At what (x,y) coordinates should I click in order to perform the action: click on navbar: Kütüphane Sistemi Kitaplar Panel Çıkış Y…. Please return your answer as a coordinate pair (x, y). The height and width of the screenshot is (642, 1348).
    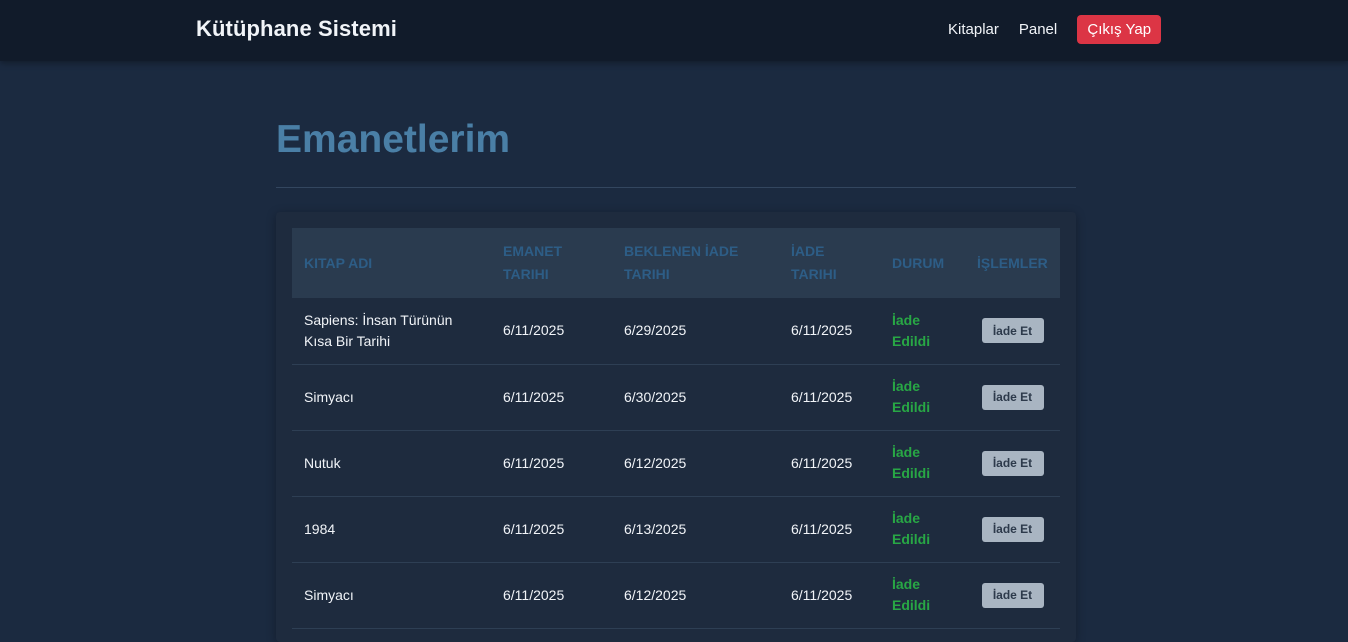
    Looking at the image, I should click on (674, 30).